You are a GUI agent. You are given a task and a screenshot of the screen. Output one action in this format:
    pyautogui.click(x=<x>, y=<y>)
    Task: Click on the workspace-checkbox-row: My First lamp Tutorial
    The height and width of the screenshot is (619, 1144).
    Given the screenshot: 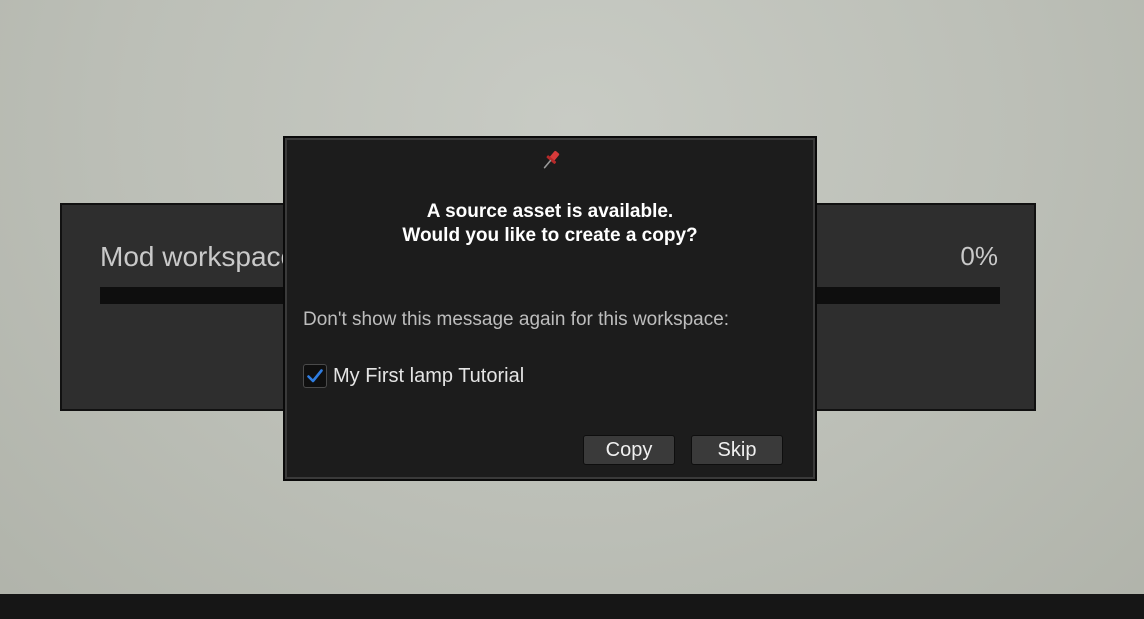 What is the action you would take?
    pyautogui.click(x=413, y=376)
    